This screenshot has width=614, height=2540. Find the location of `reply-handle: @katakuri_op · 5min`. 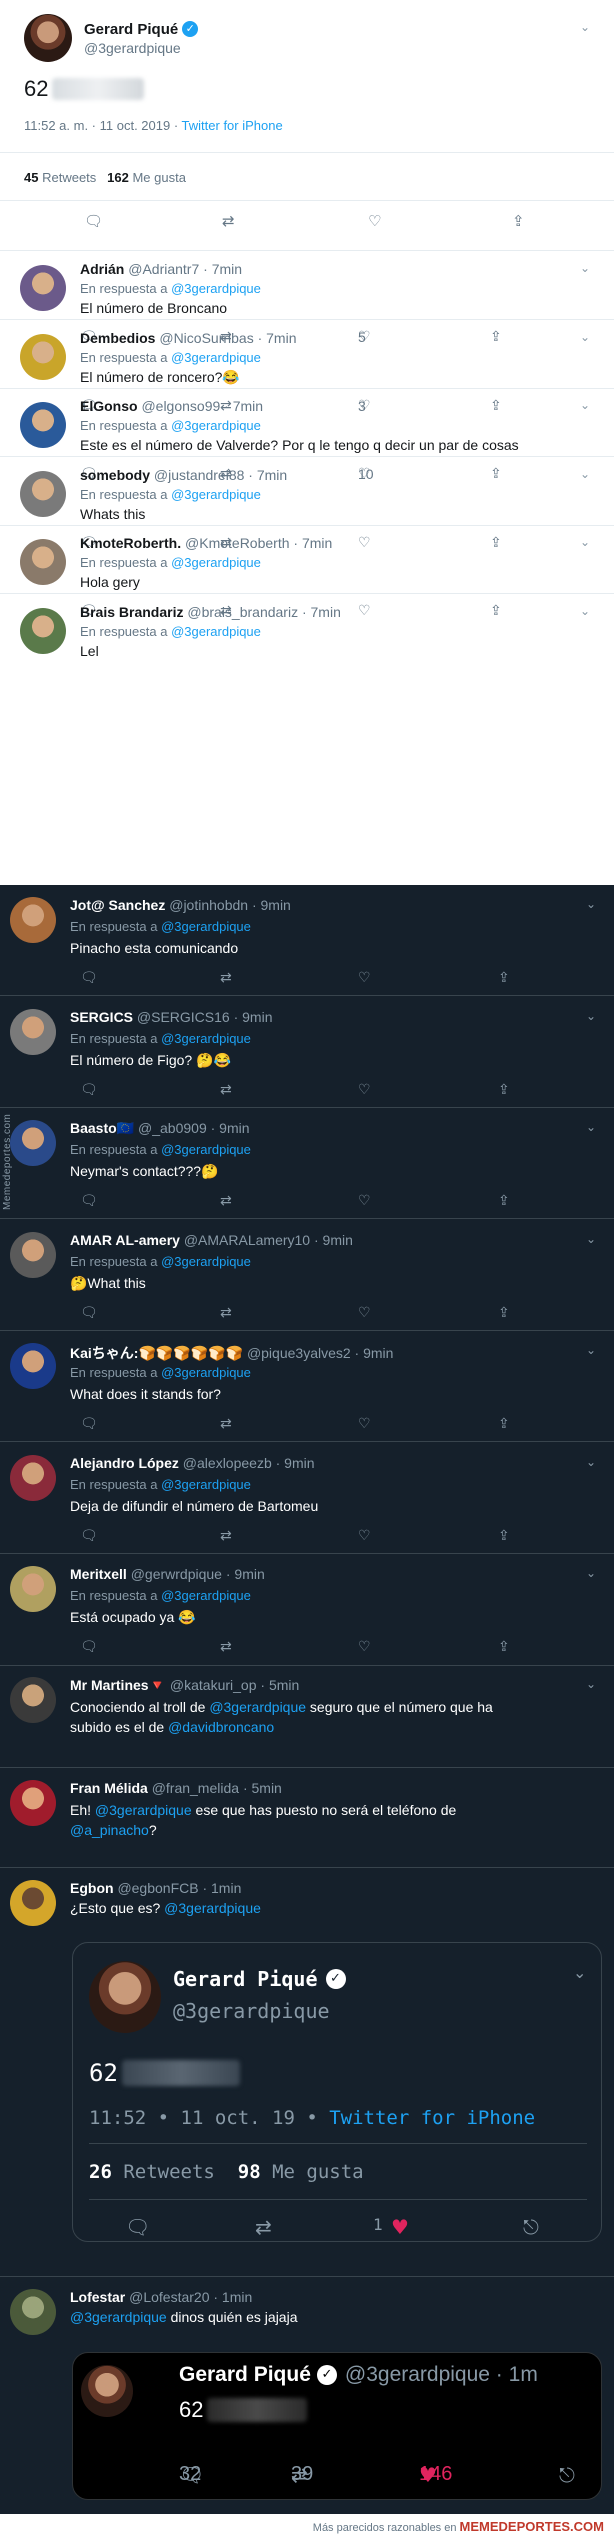

reply-handle: @katakuri_op · 5min is located at coordinates (234, 1685).